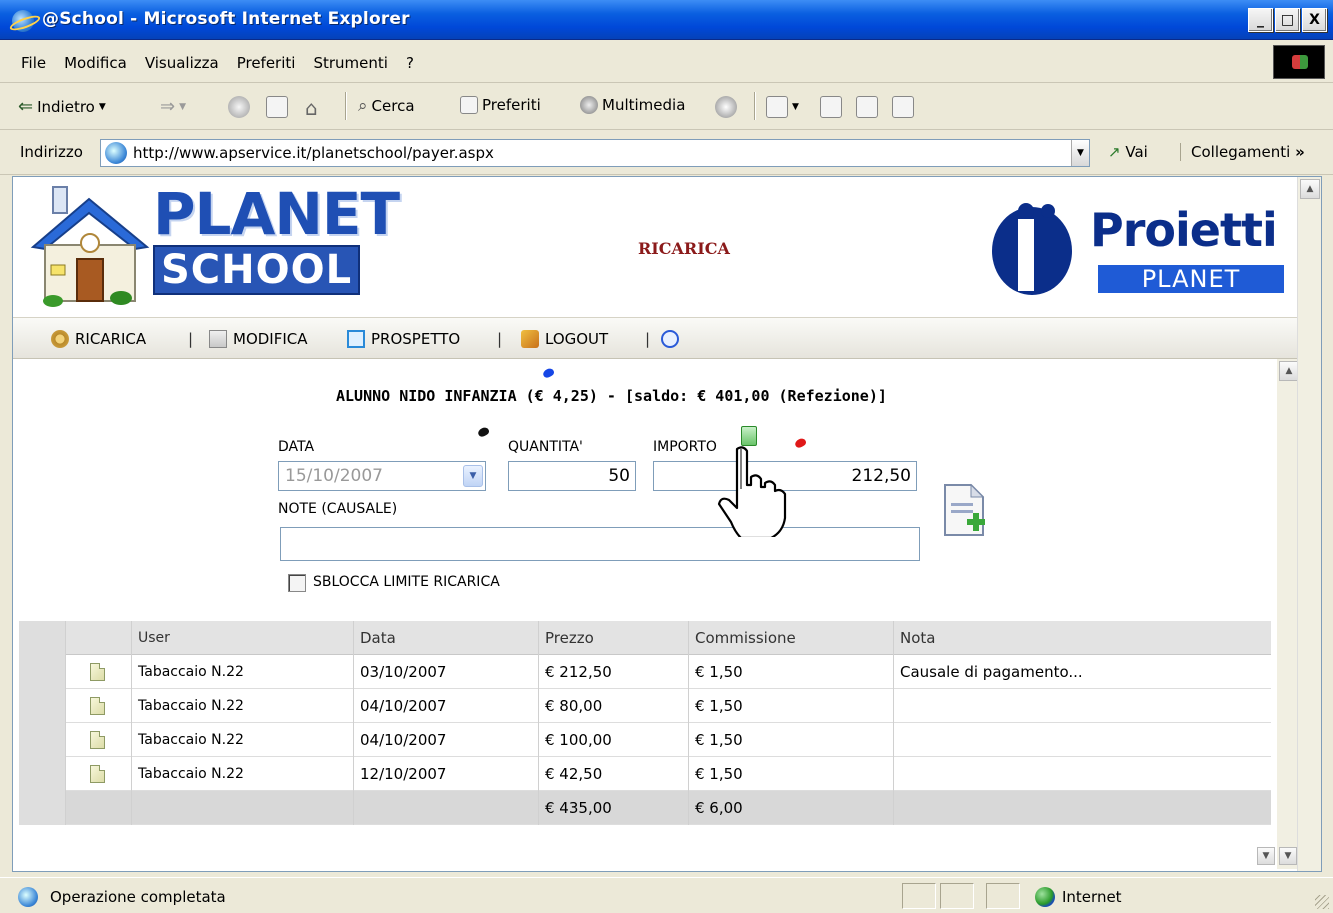  I want to click on edit-icon, so click(867, 107).